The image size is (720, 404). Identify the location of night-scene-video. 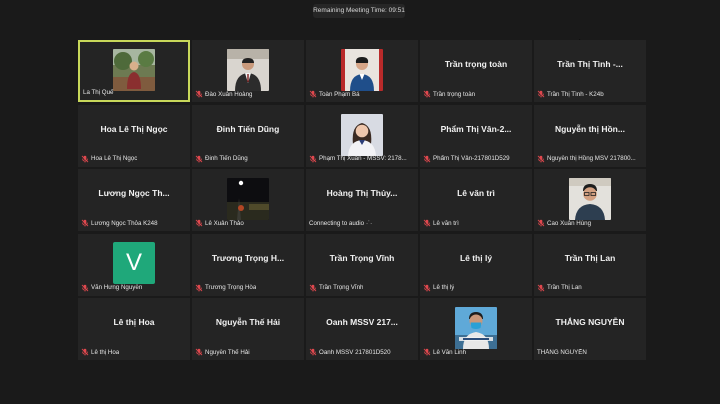
(248, 199).